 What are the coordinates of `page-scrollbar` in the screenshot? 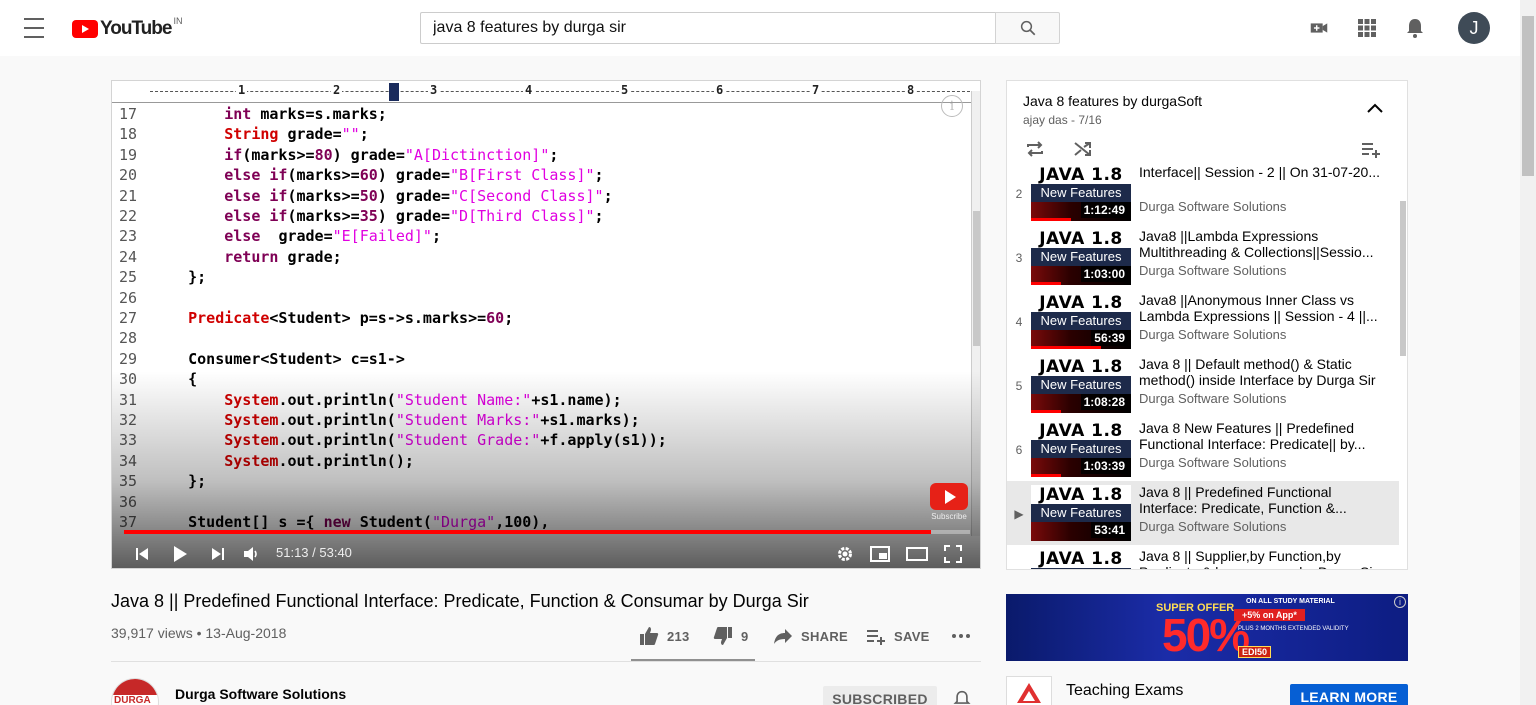 It's located at (1528, 352).